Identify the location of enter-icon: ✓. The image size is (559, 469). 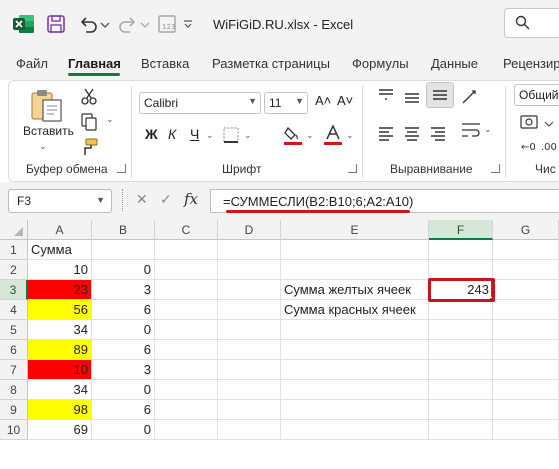
(166, 199).